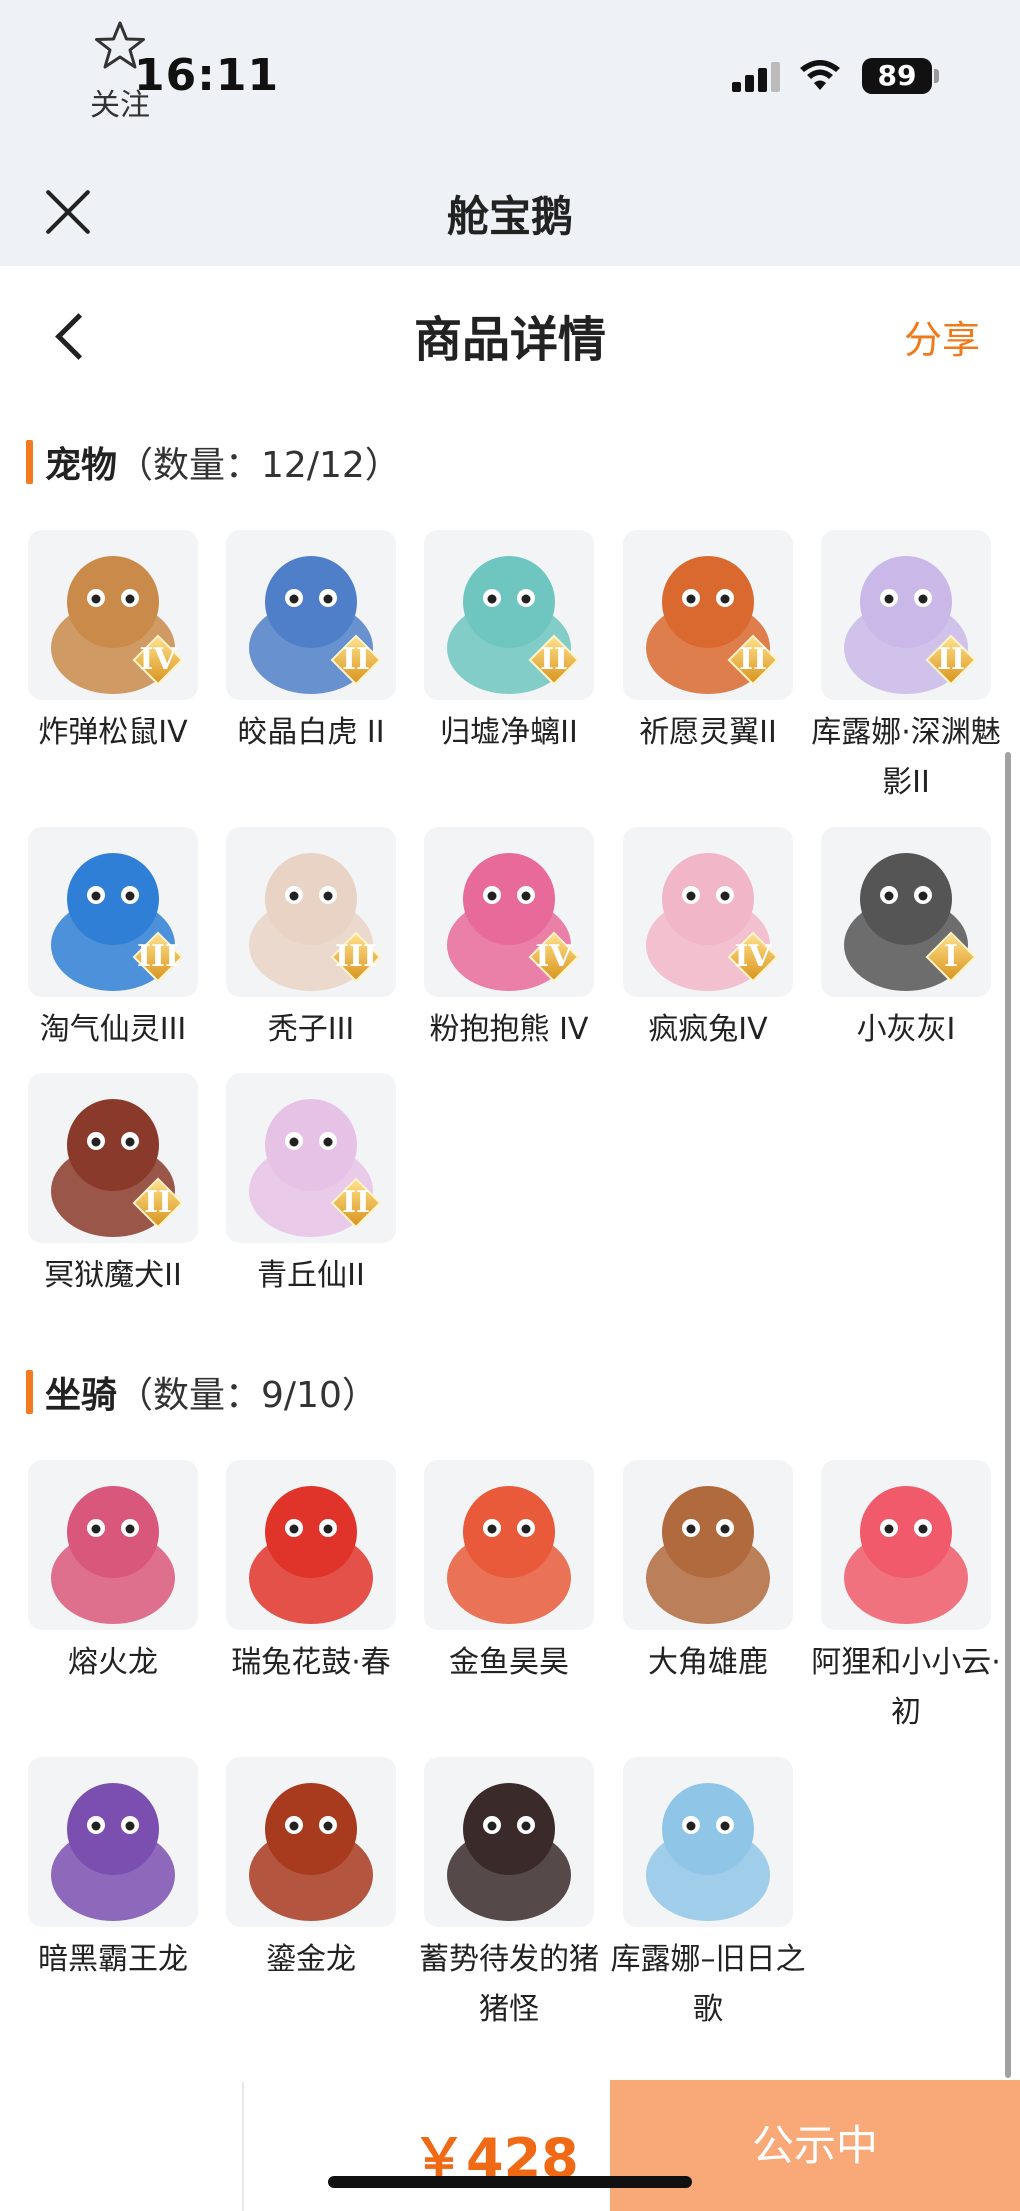 This screenshot has width=1020, height=2211. I want to click on list-item: 暗黑霸王龙, so click(113, 1871).